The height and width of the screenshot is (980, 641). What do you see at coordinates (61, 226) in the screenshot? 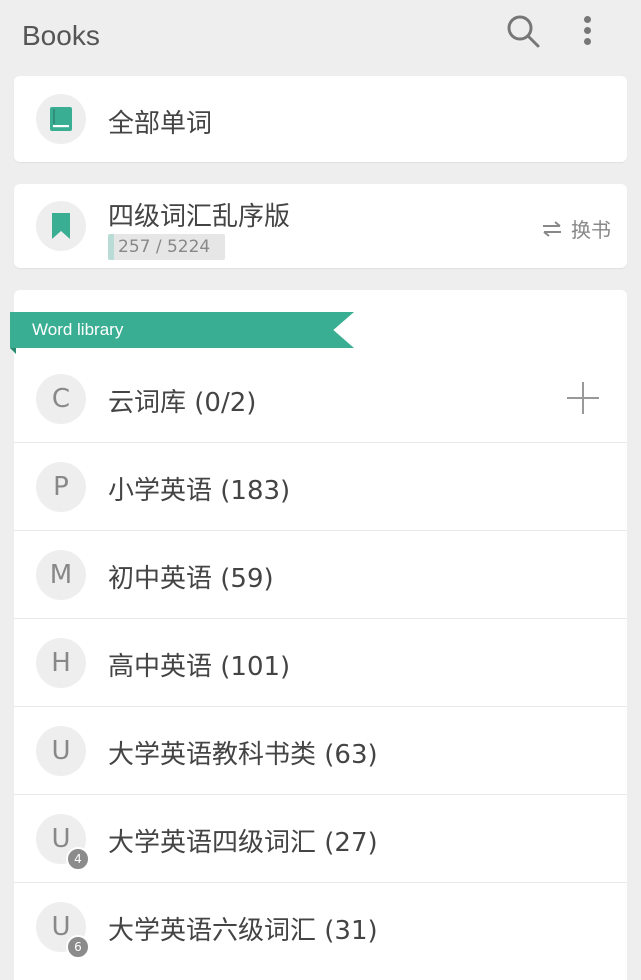
I see `bookmark-icon` at bounding box center [61, 226].